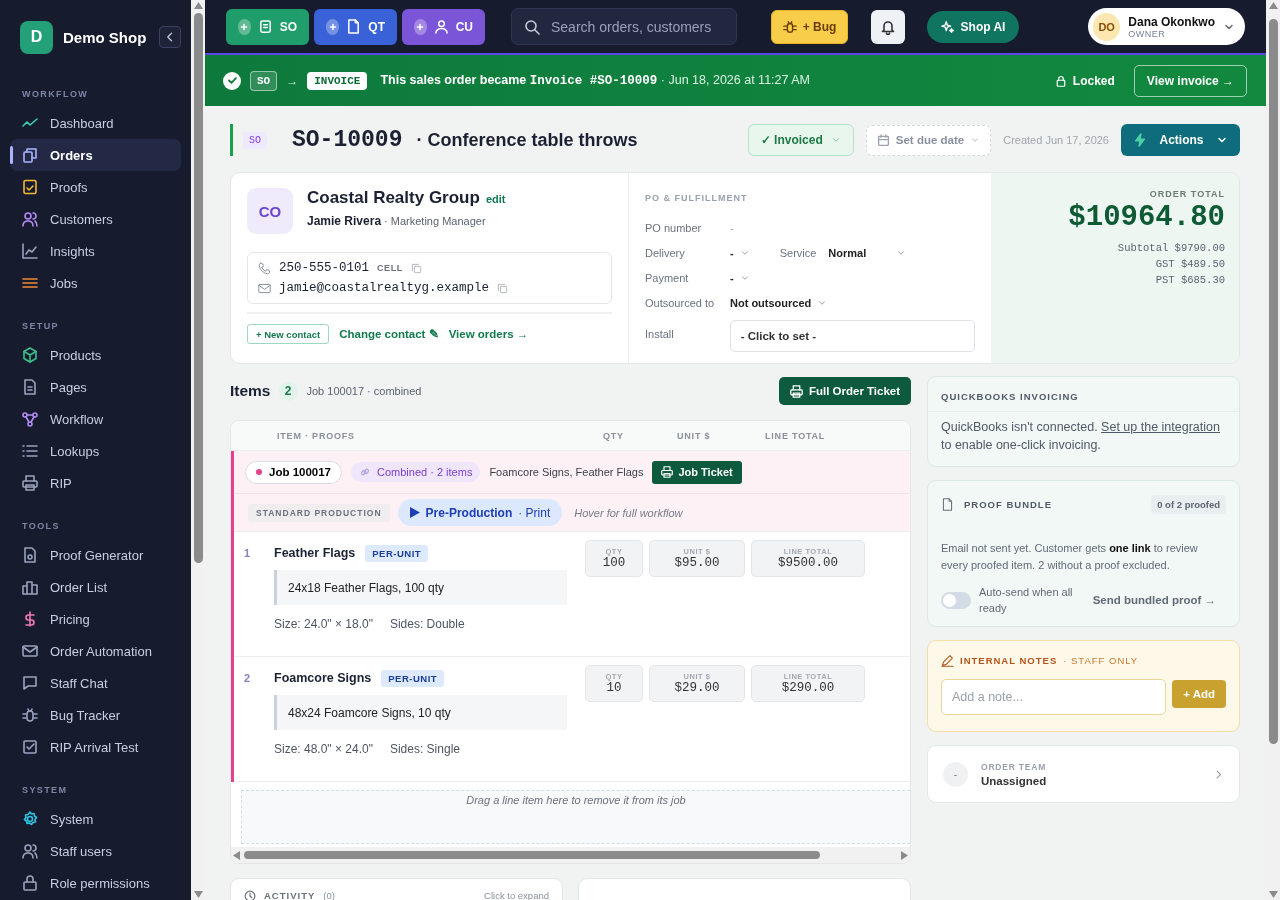 The image size is (1280, 900). What do you see at coordinates (95, 683) in the screenshot?
I see `sidebar-item: Staff Chat` at bounding box center [95, 683].